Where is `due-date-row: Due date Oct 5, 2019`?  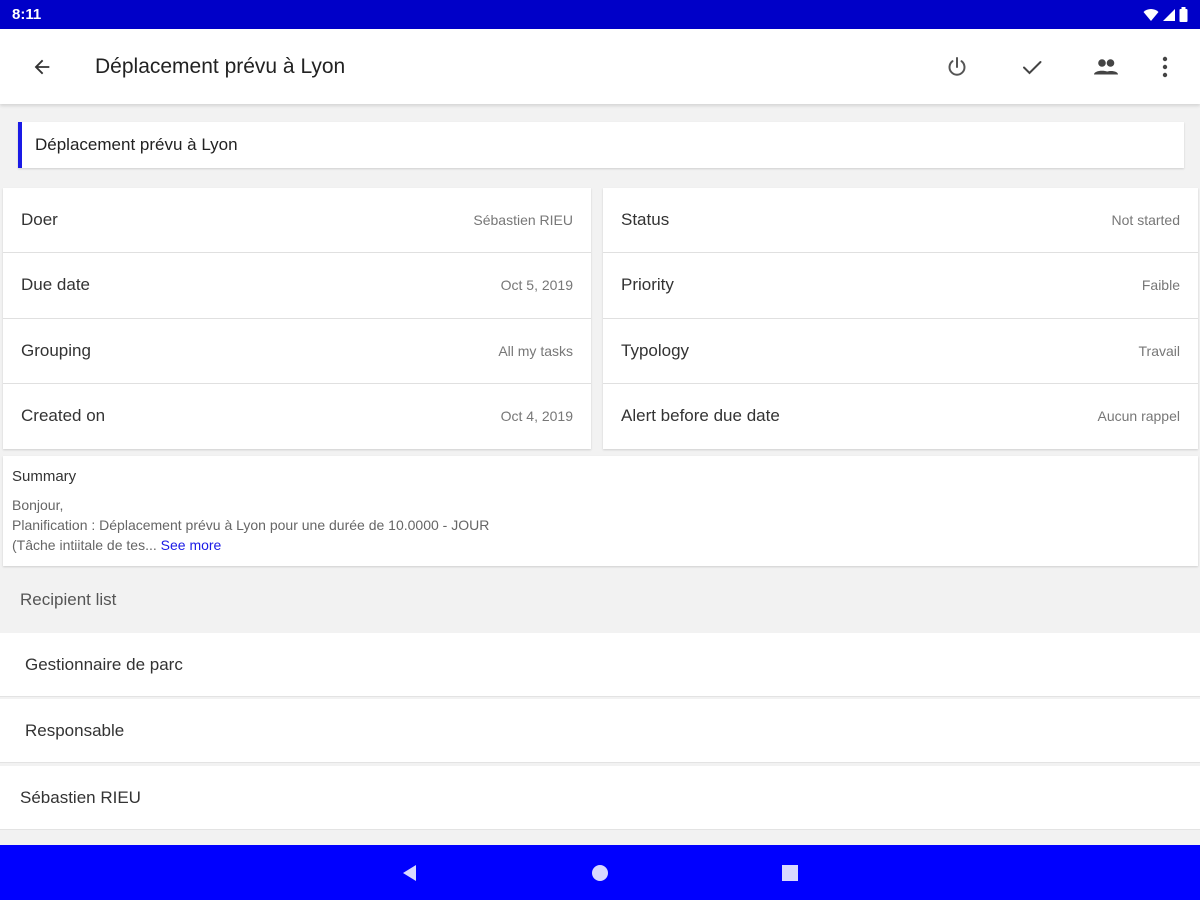
due-date-row: Due date Oct 5, 2019 is located at coordinates (297, 286).